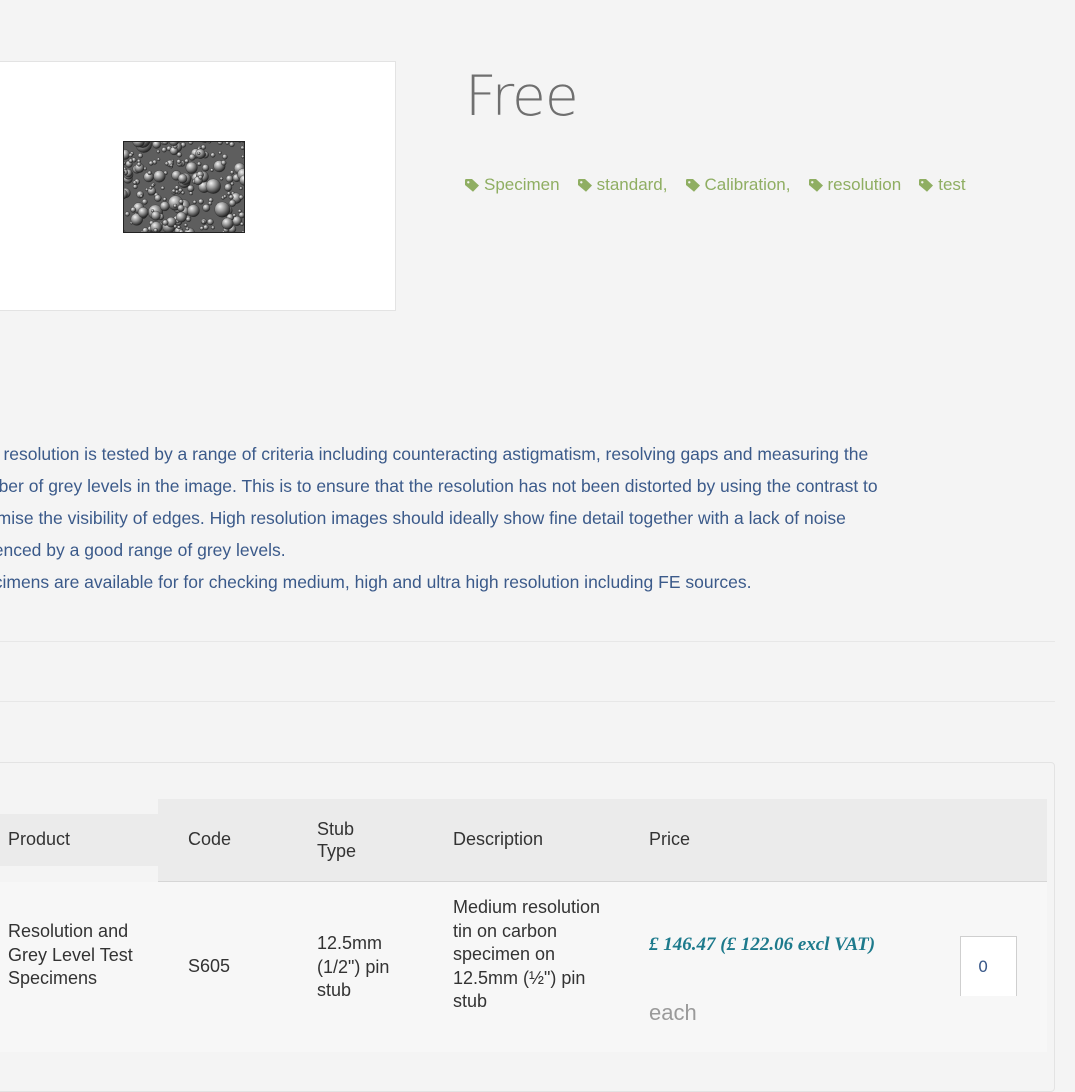  What do you see at coordinates (522, 185) in the screenshot?
I see `tag-label: Specimen` at bounding box center [522, 185].